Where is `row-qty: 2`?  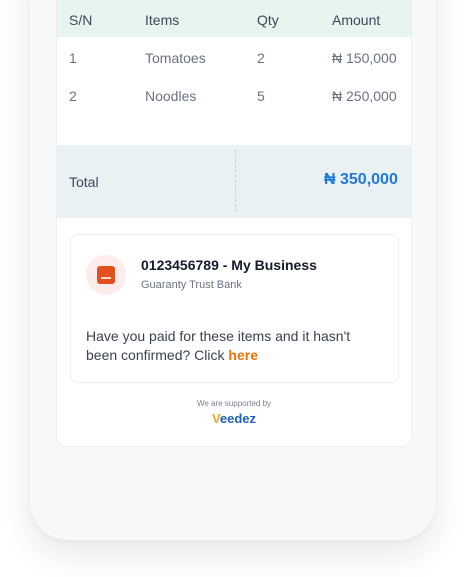 row-qty: 2 is located at coordinates (261, 58).